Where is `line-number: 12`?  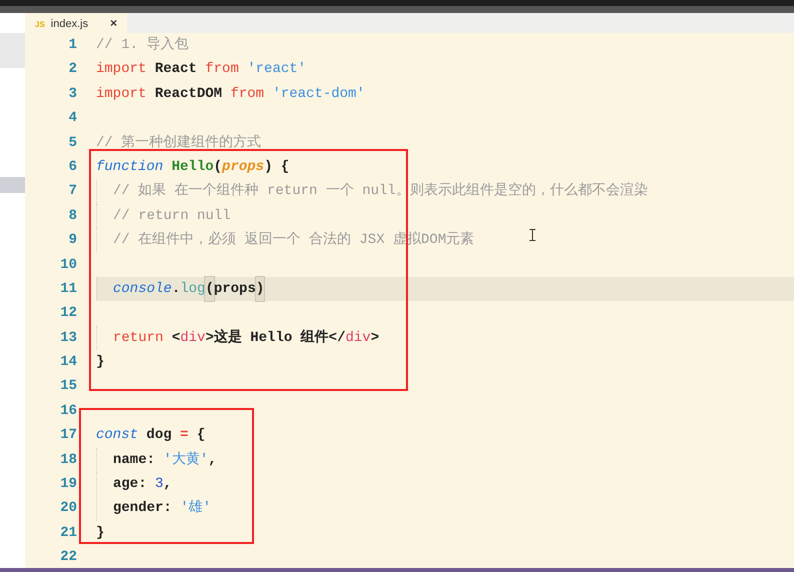 line-number: 12 is located at coordinates (68, 314).